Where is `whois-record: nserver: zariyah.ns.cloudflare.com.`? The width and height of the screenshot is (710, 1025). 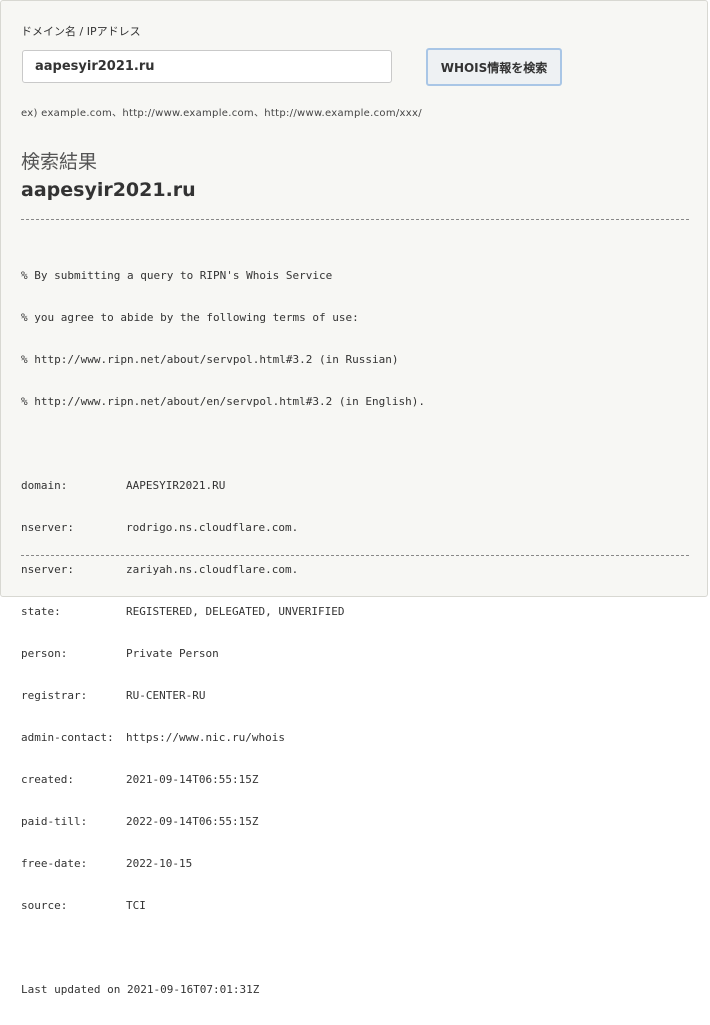
whois-record: nserver: zariyah.ns.cloudflare.com. is located at coordinates (223, 570).